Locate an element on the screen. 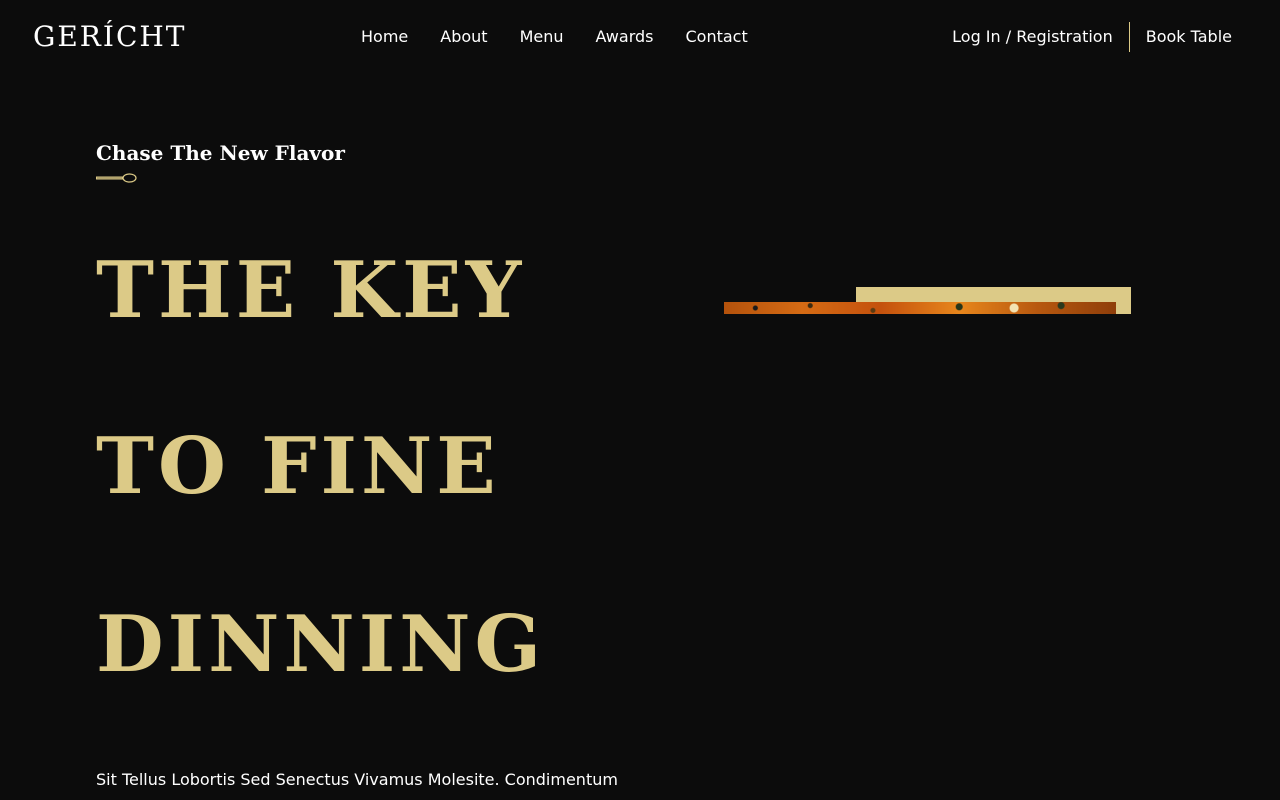 This screenshot has height=800, width=1280. nav-link-about: About is located at coordinates (463, 37).